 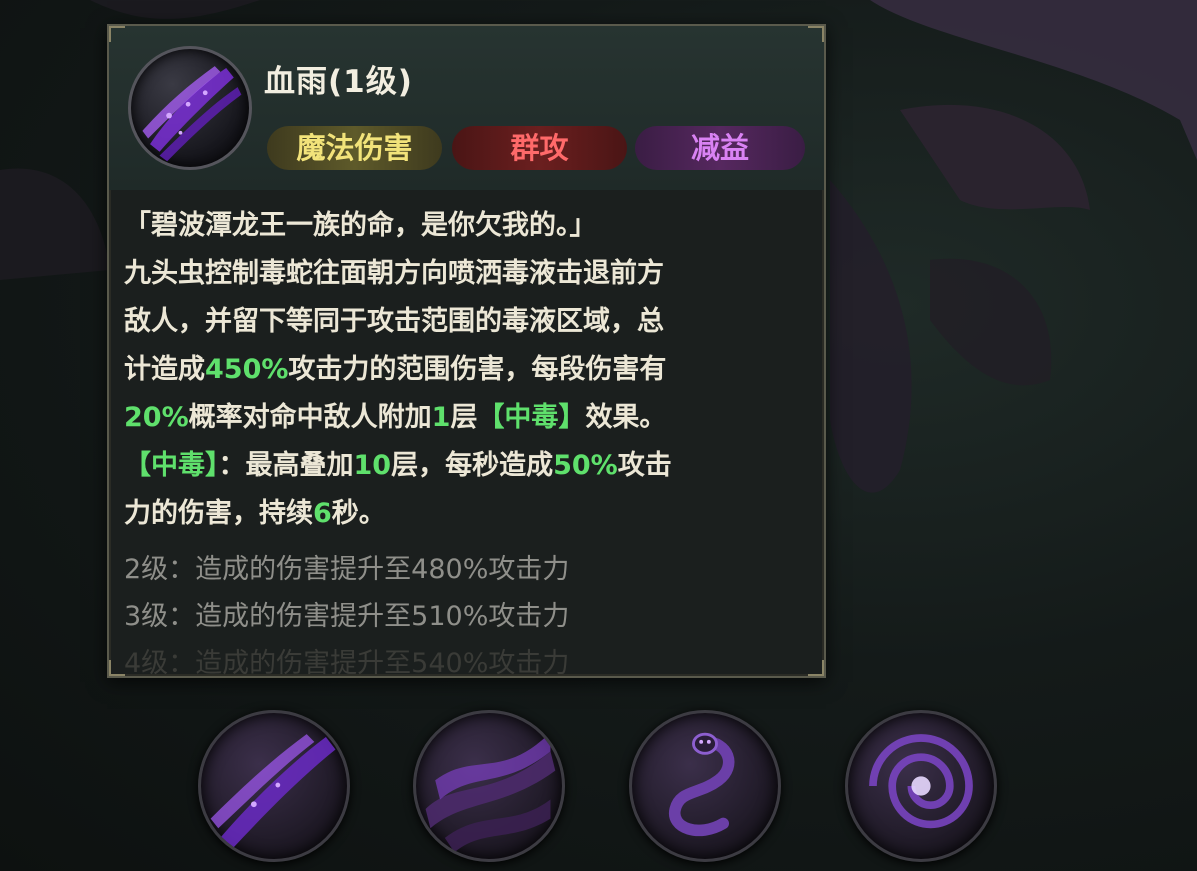 What do you see at coordinates (322, 513) in the screenshot?
I see `duration-value: 6` at bounding box center [322, 513].